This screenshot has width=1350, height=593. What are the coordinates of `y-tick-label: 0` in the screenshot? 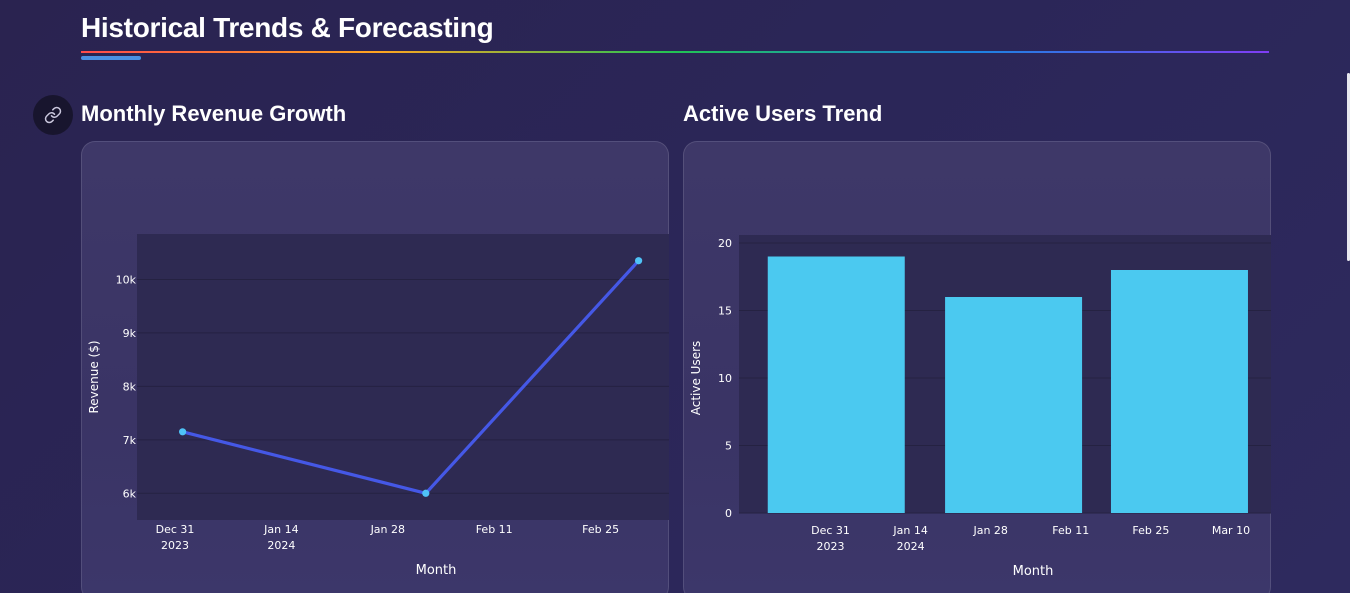 It's located at (728, 513).